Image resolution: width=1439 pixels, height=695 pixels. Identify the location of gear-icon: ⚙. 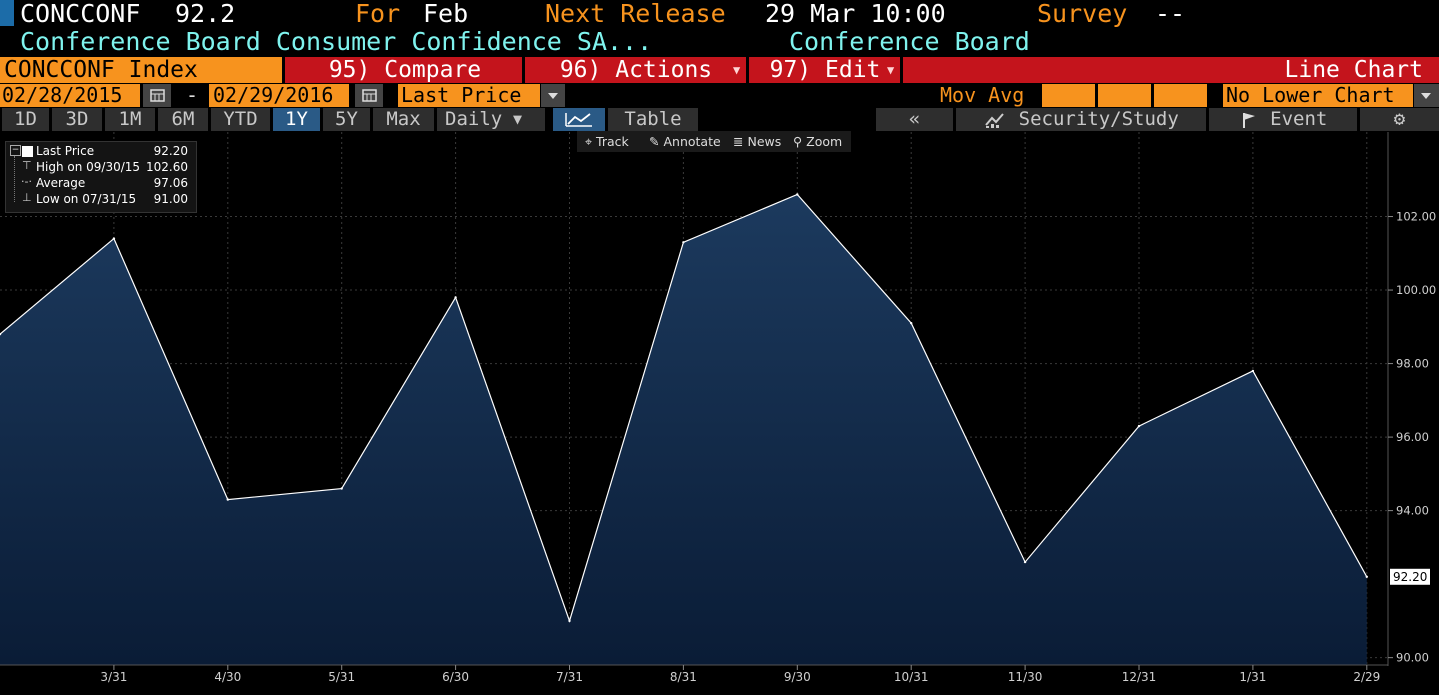
(1399, 119).